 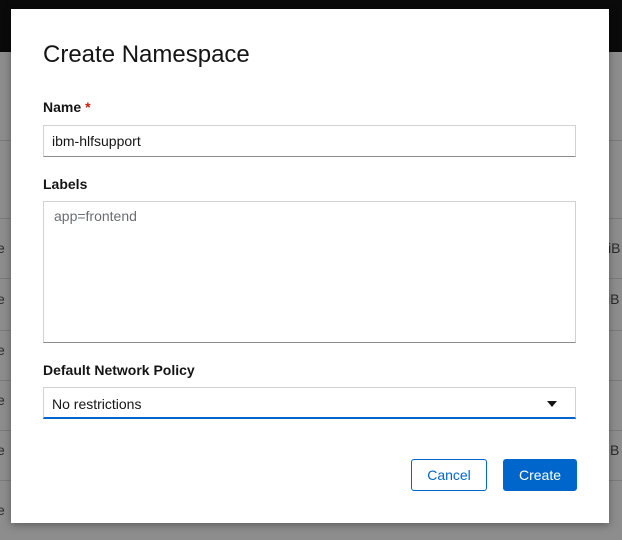 I want to click on network-policy-selected-value: No restrictions, so click(x=97, y=404).